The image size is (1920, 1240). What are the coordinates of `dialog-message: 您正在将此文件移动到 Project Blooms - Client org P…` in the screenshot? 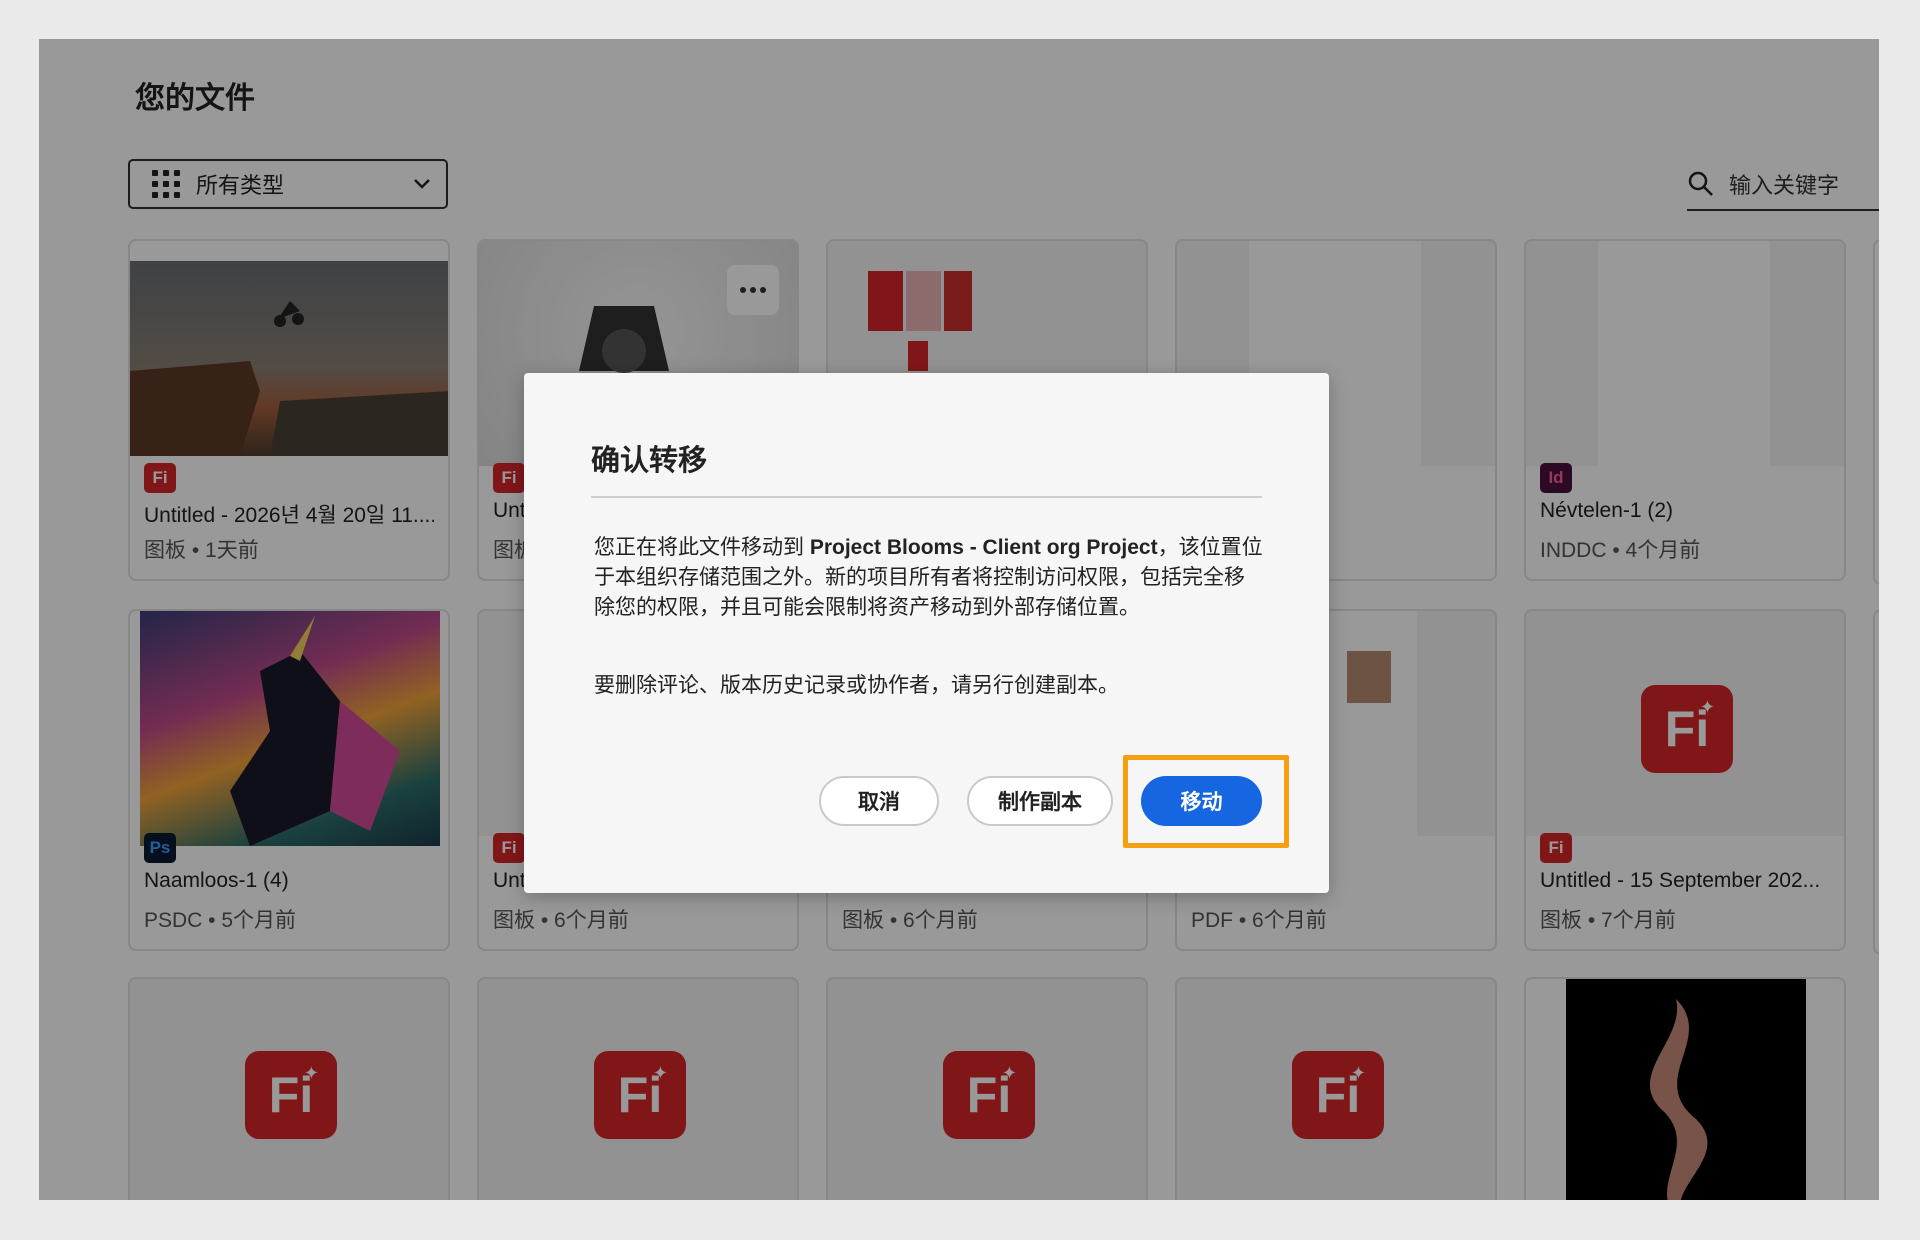 It's located at (928, 577).